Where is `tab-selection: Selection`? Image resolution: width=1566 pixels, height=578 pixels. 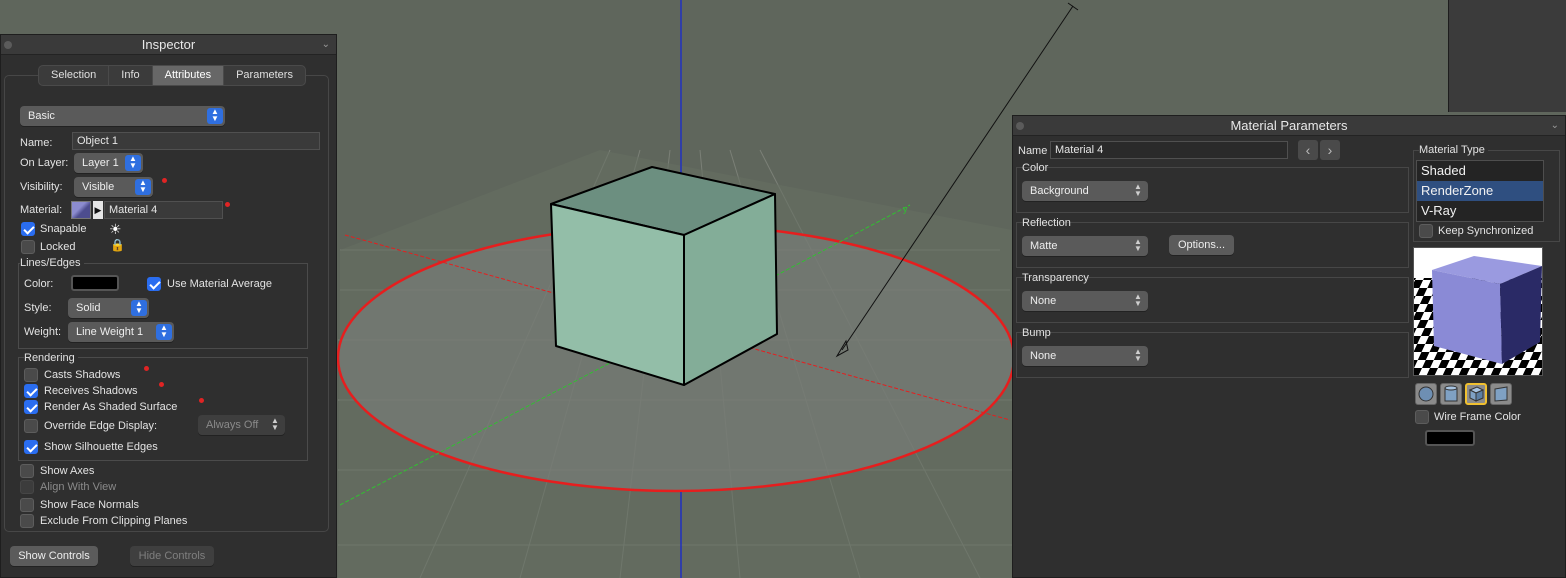 tab-selection: Selection is located at coordinates (74, 75).